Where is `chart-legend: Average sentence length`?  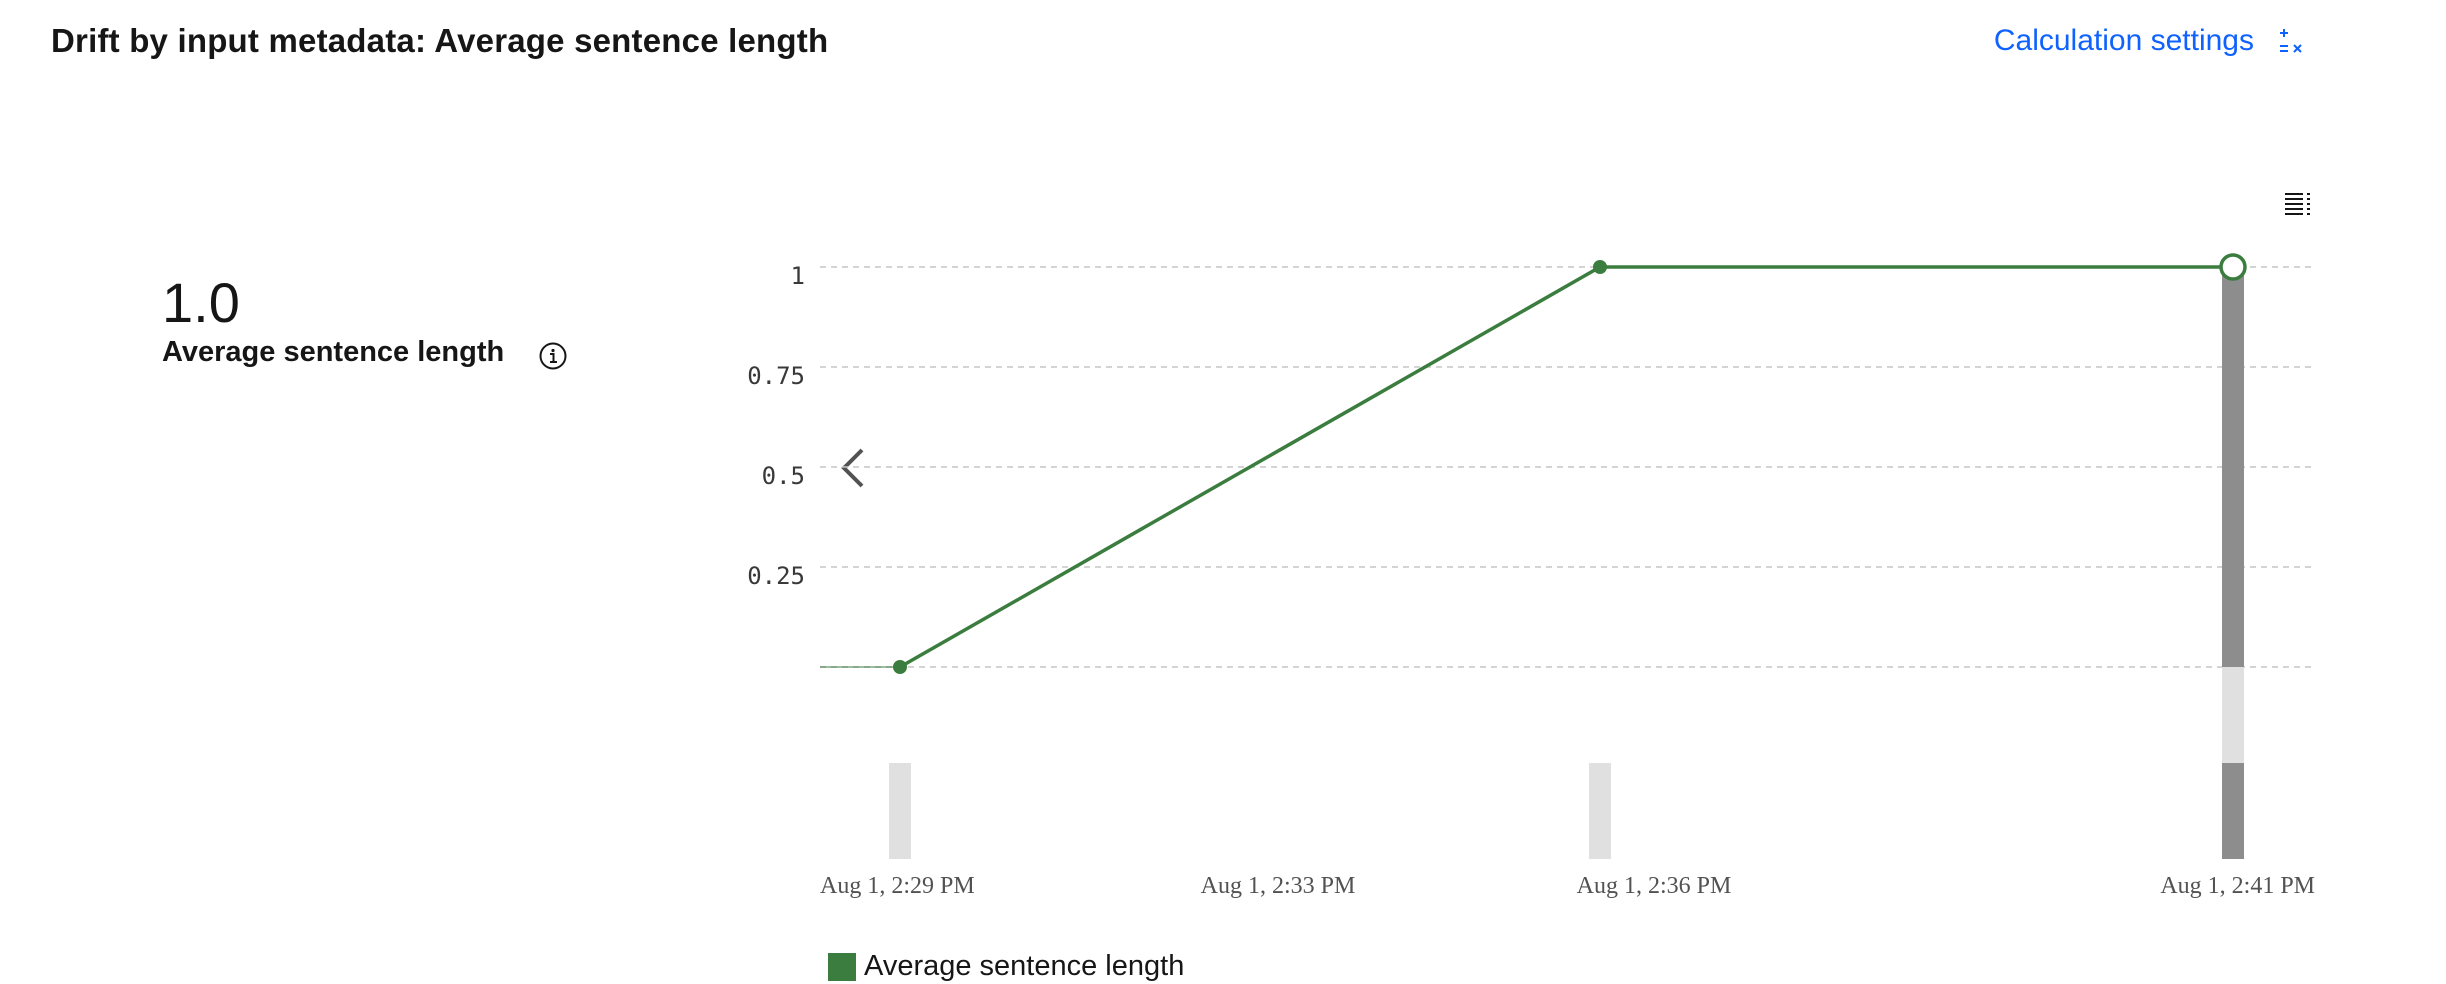
chart-legend: Average sentence length is located at coordinates (1006, 966).